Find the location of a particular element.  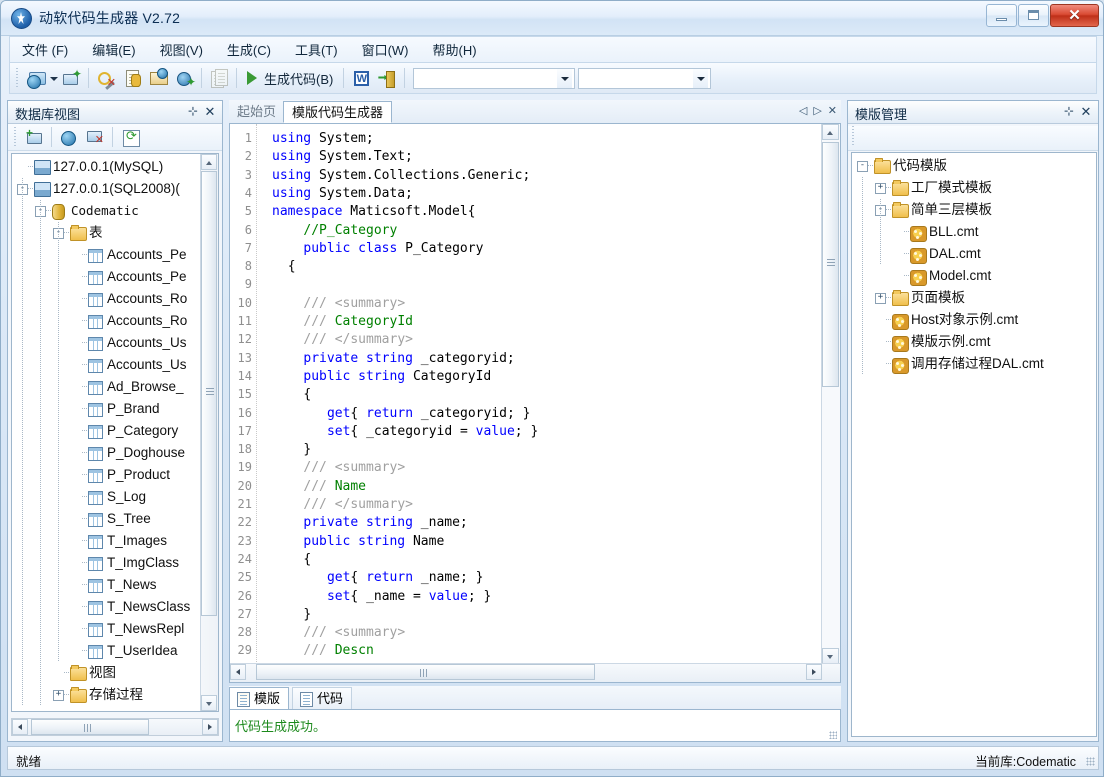

tab-start-page: 起始页 is located at coordinates (256, 112).